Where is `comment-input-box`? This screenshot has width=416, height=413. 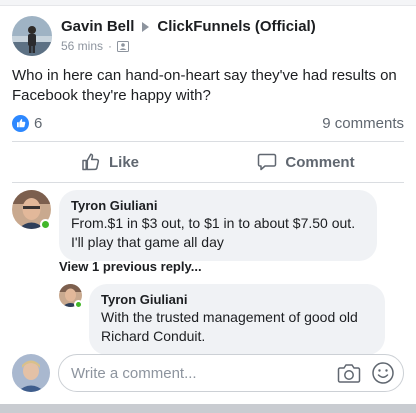
comment-input-box is located at coordinates (231, 373).